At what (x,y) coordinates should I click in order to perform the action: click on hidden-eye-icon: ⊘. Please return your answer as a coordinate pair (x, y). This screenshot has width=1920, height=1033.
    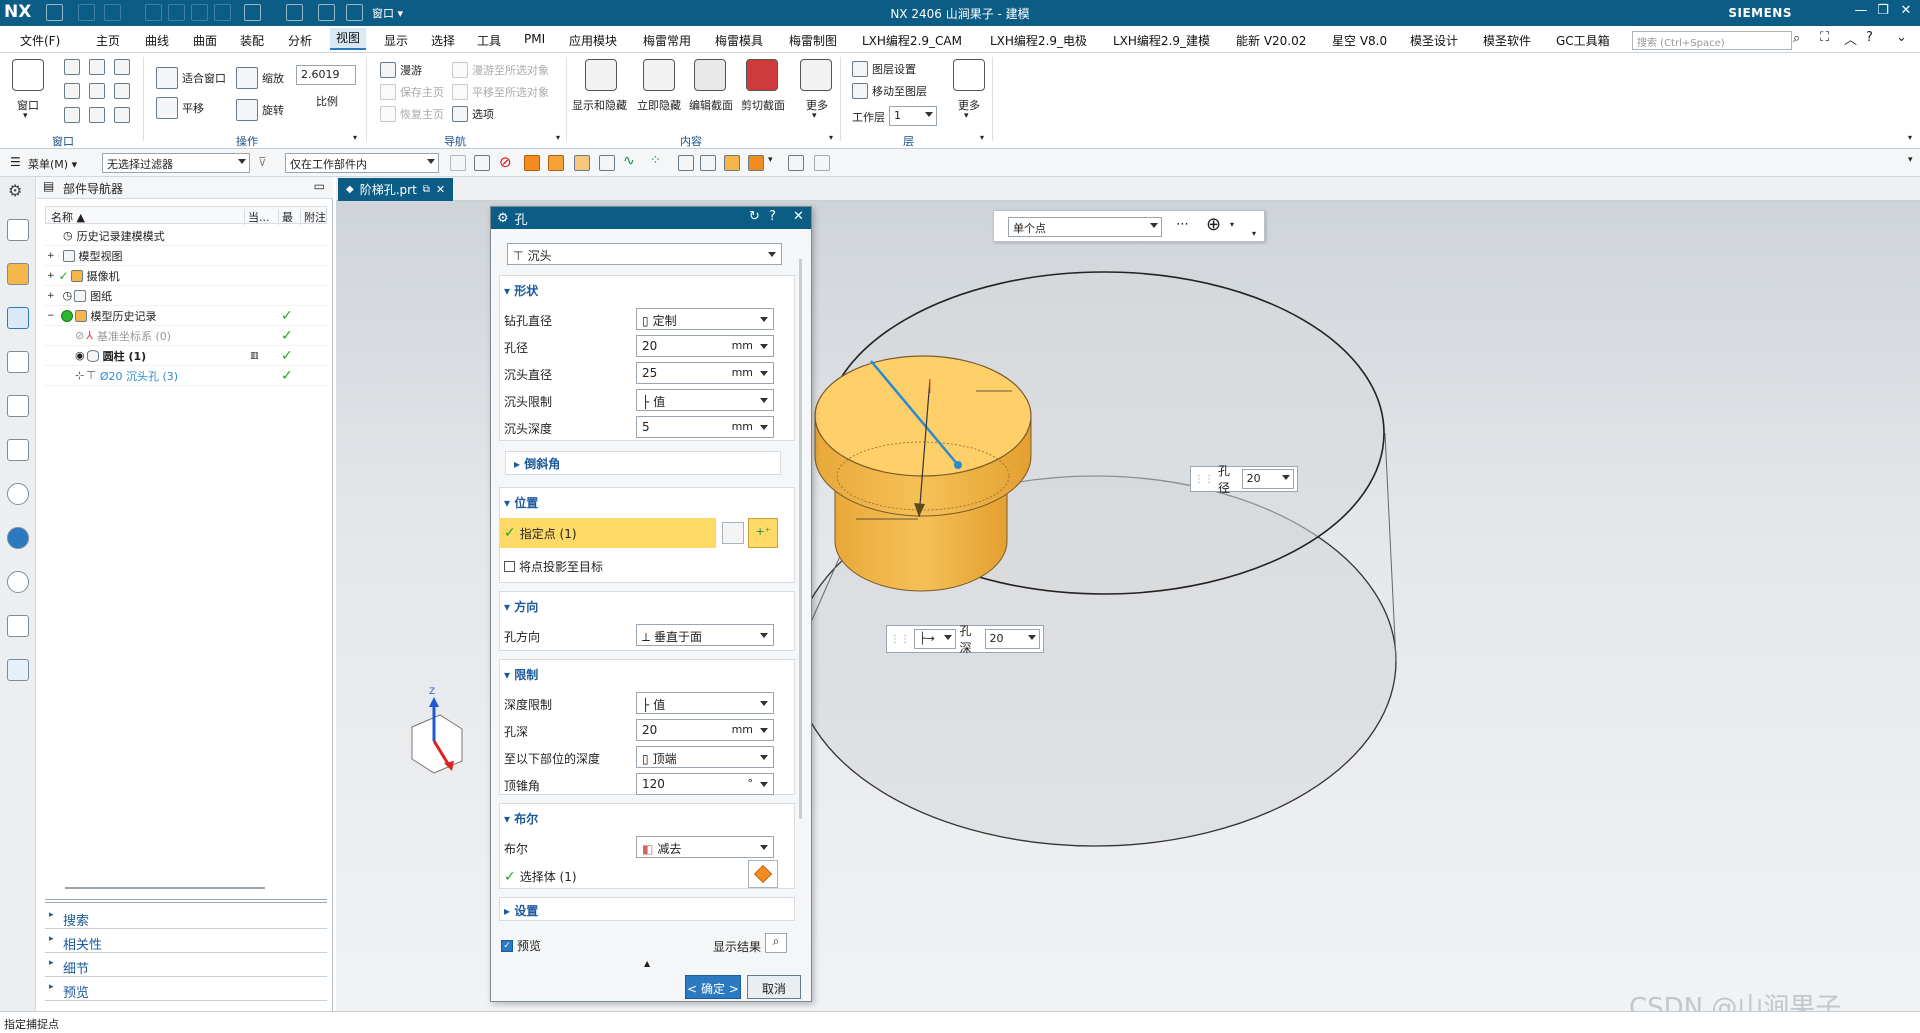
    Looking at the image, I should click on (79, 335).